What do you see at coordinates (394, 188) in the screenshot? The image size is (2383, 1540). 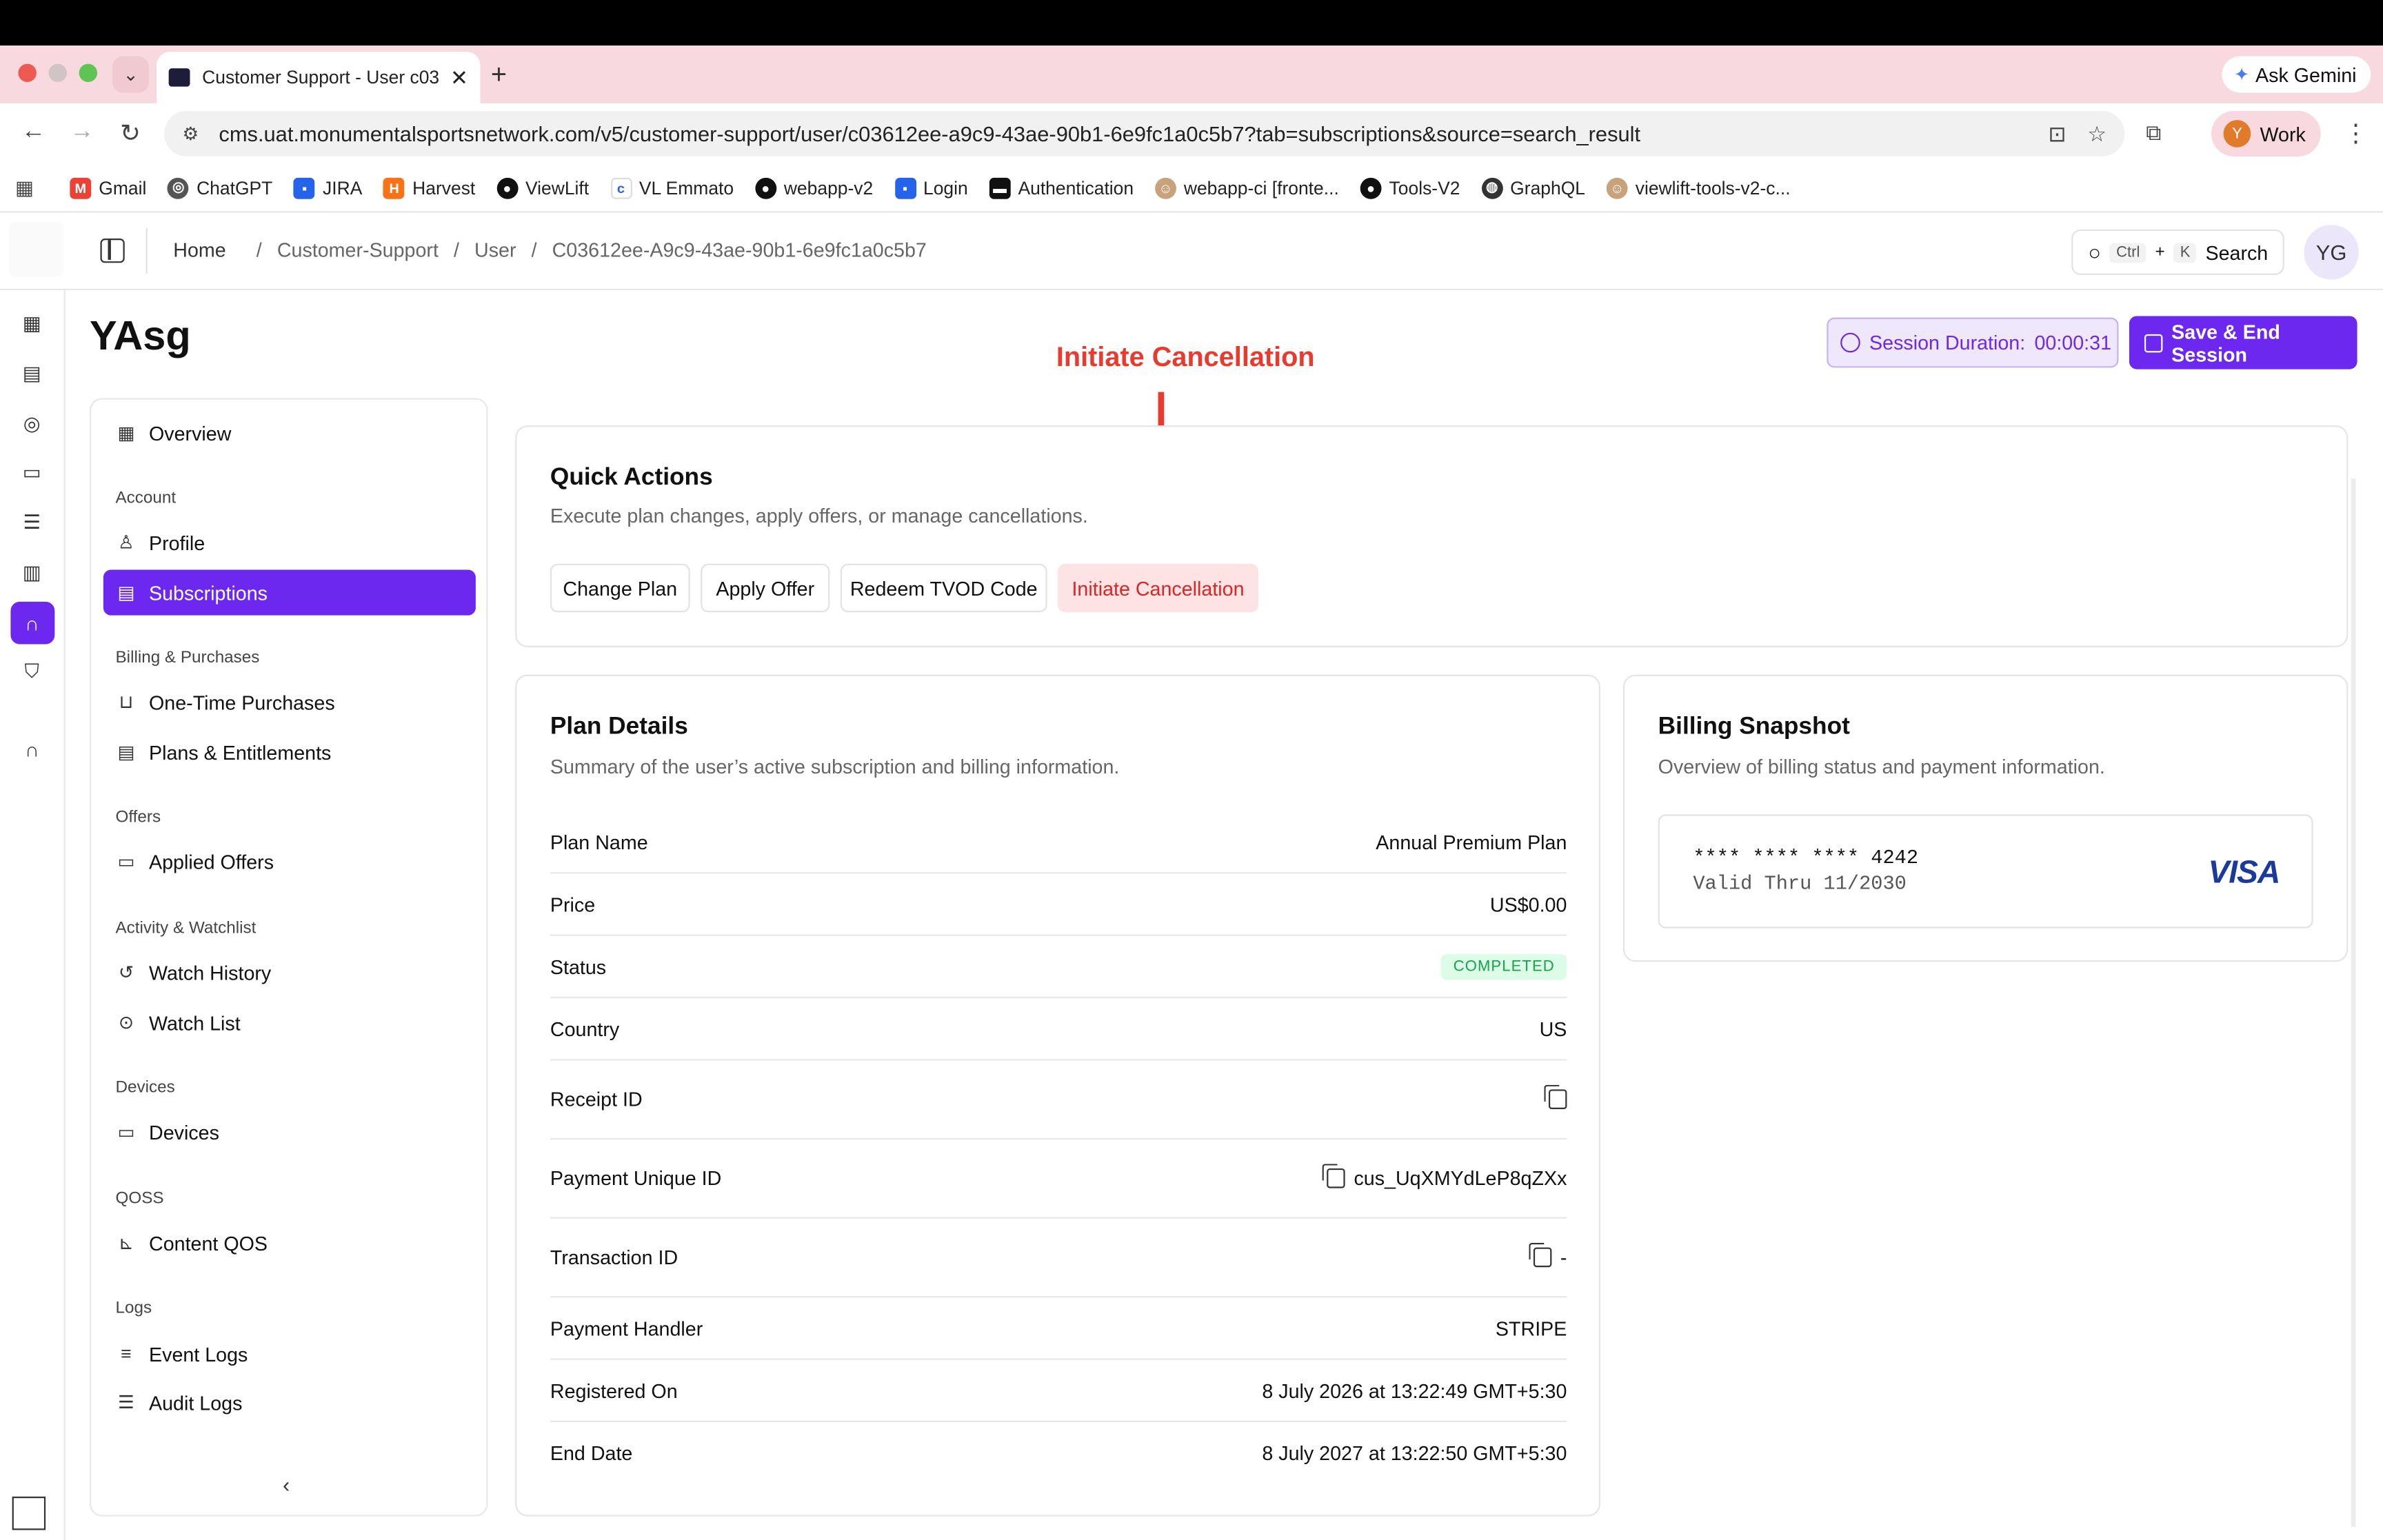 I see `harvest-icon: H` at bounding box center [394, 188].